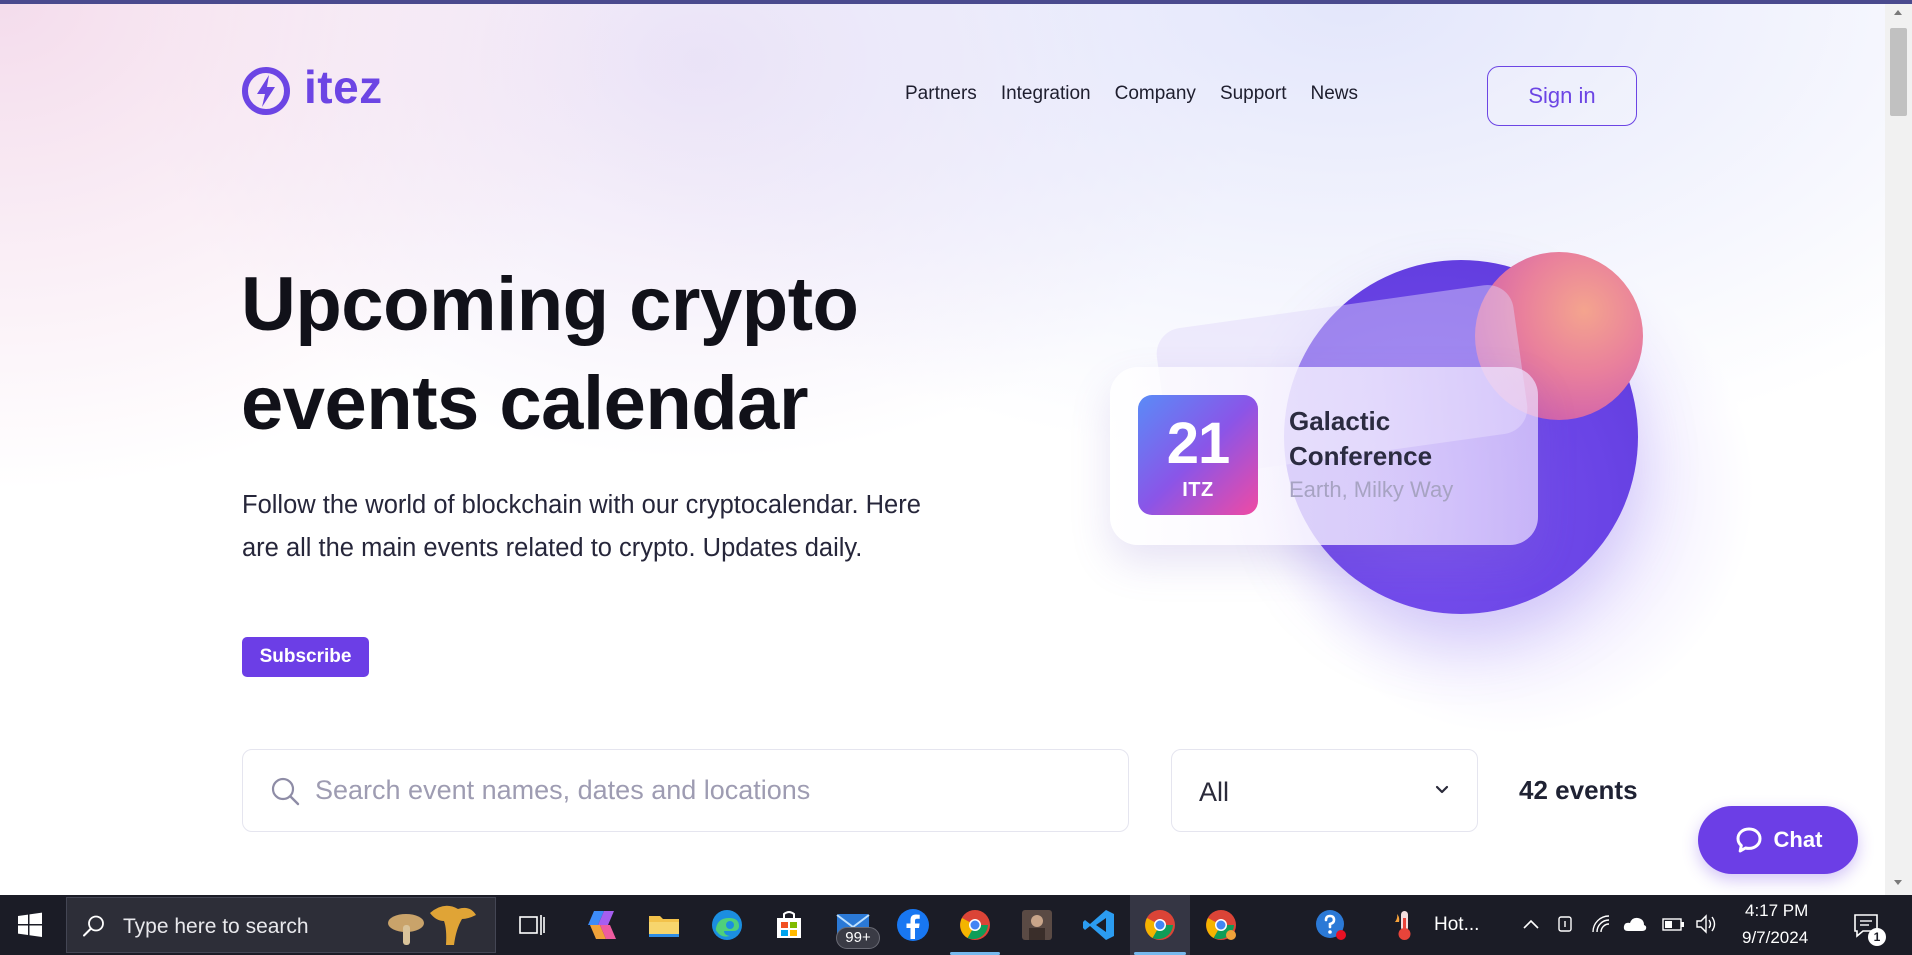 The height and width of the screenshot is (955, 1912). I want to click on search-highlight-mushroom-icon, so click(432, 925).